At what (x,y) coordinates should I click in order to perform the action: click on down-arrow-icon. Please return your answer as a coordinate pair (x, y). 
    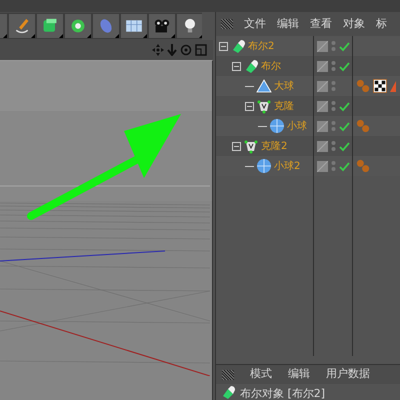
    Looking at the image, I should click on (172, 50).